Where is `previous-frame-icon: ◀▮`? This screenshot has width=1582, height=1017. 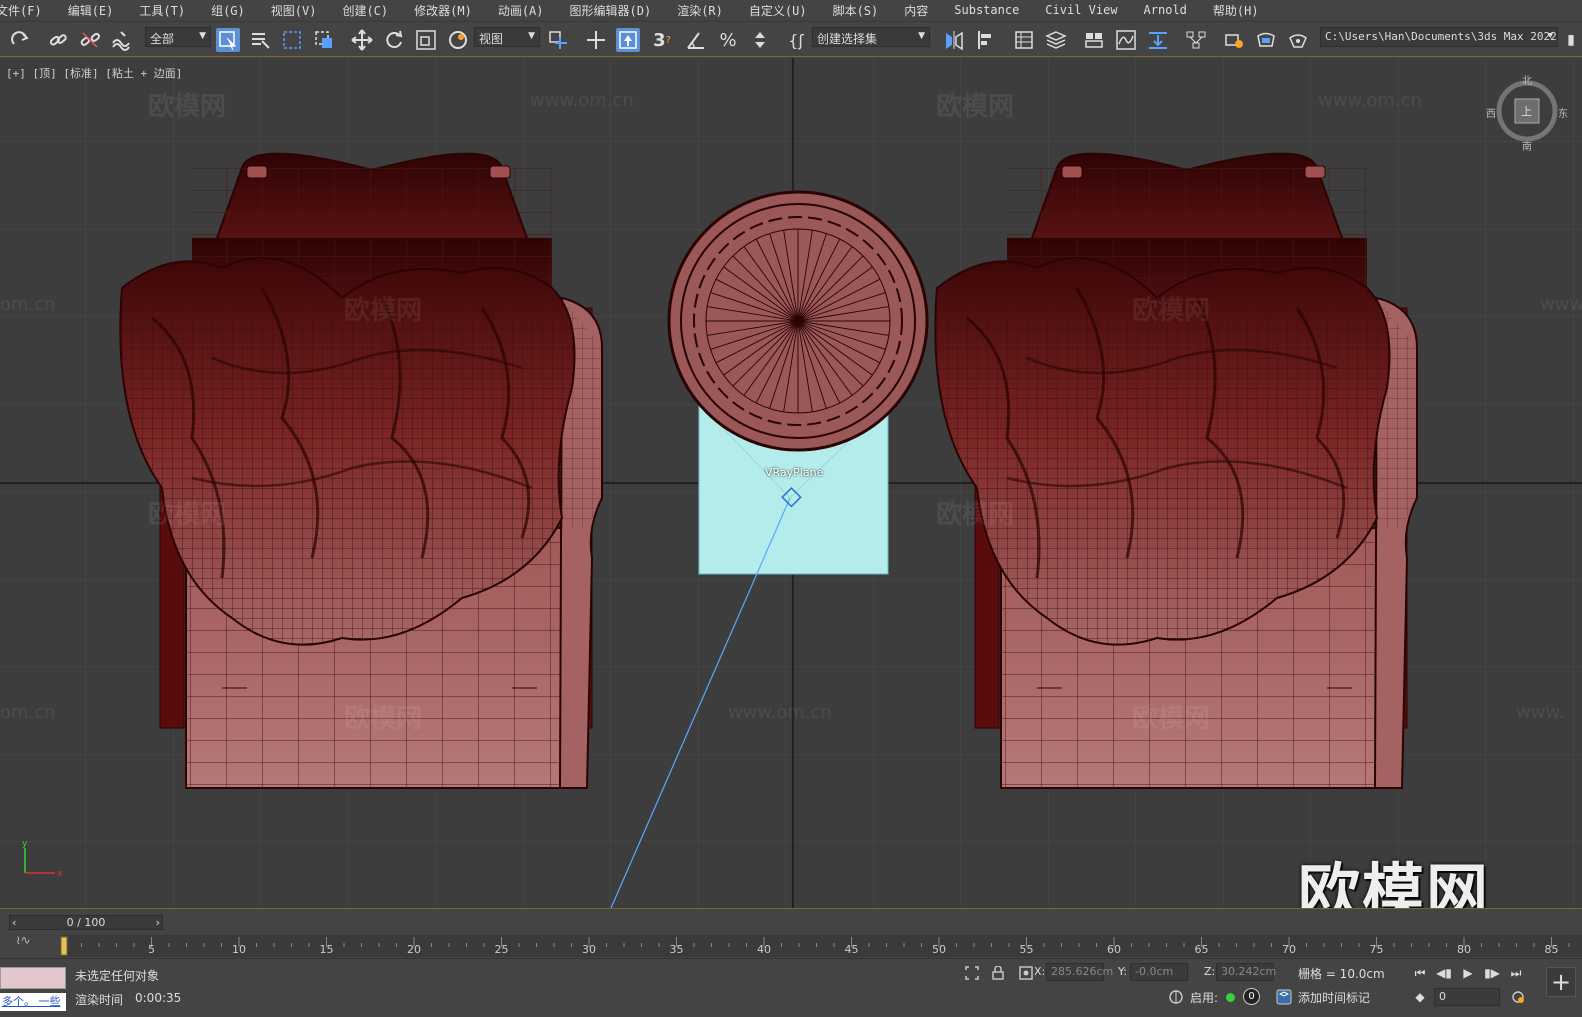 previous-frame-icon: ◀▮ is located at coordinates (1444, 973).